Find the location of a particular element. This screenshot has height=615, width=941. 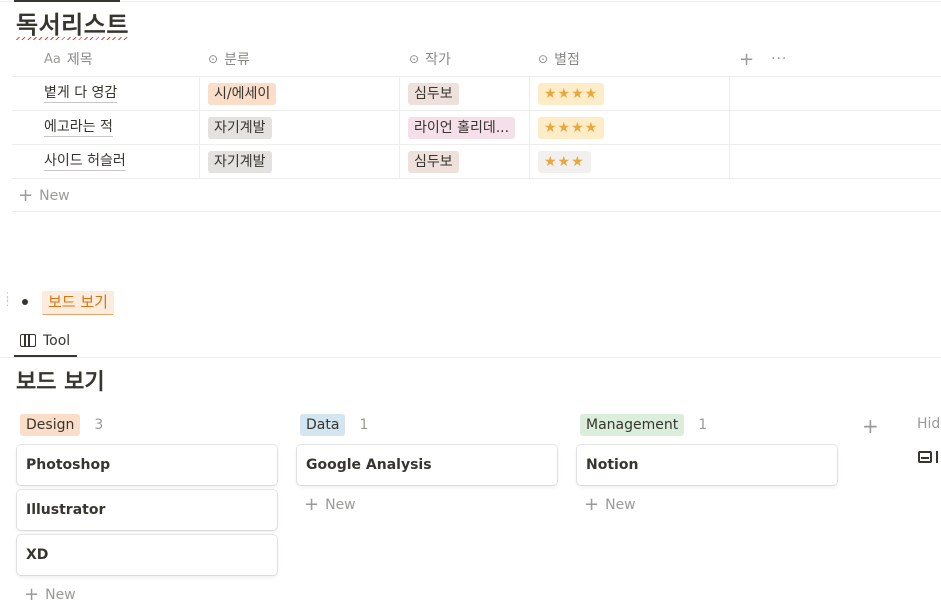

board-group-header-design: Design 3 is located at coordinates (61, 425).